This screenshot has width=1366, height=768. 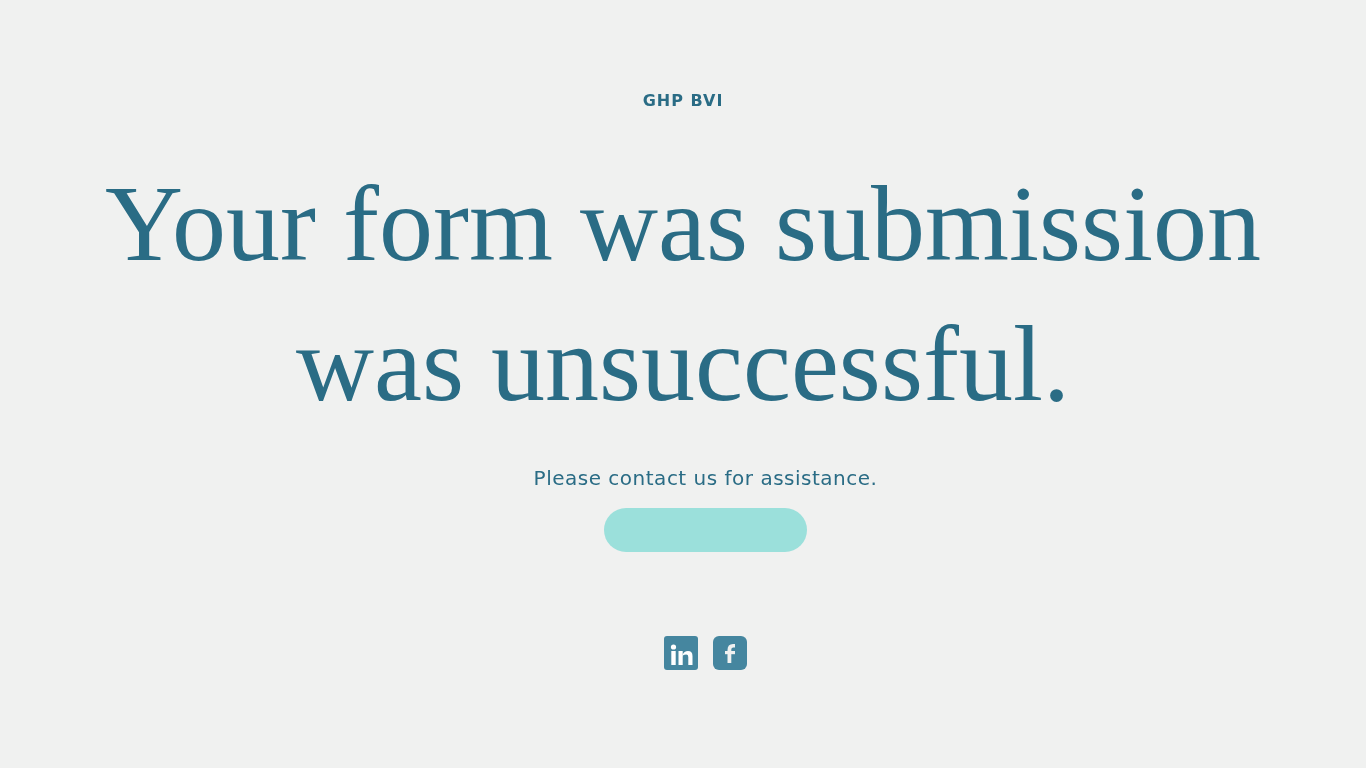 I want to click on brand-name: GHP BVI, so click(x=683, y=100).